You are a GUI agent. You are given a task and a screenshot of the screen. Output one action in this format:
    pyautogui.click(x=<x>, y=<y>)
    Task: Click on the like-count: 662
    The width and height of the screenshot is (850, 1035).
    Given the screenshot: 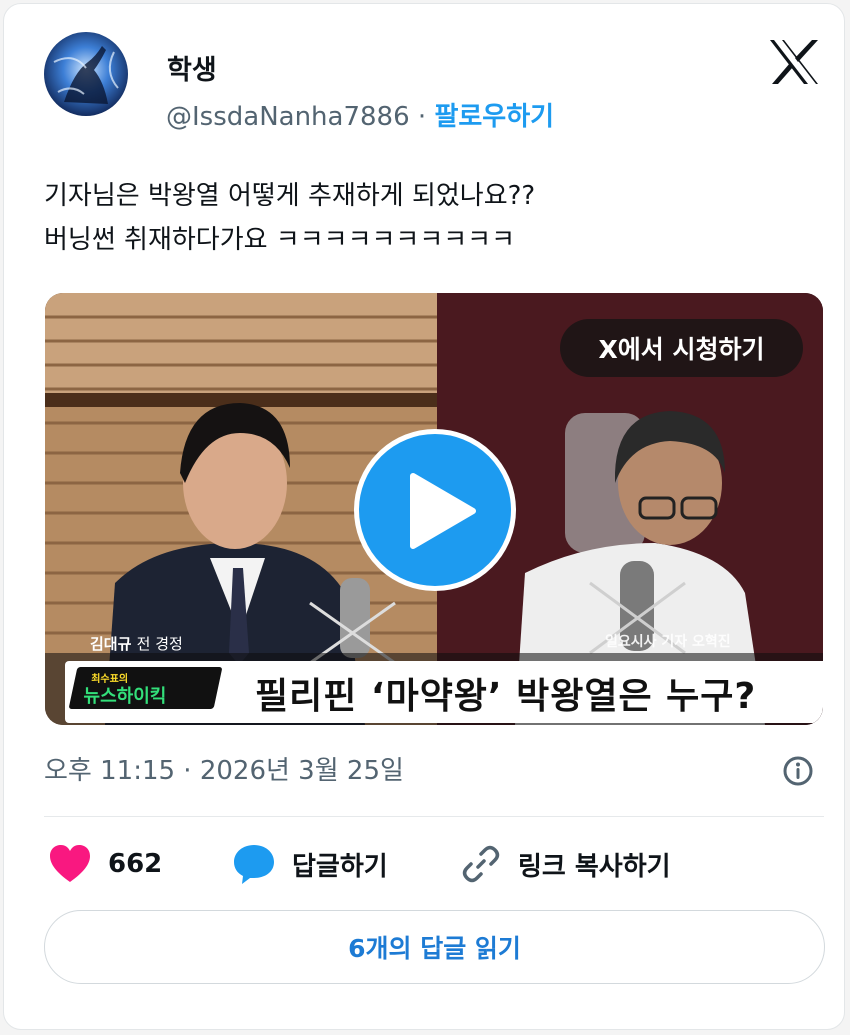 What is the action you would take?
    pyautogui.click(x=135, y=864)
    